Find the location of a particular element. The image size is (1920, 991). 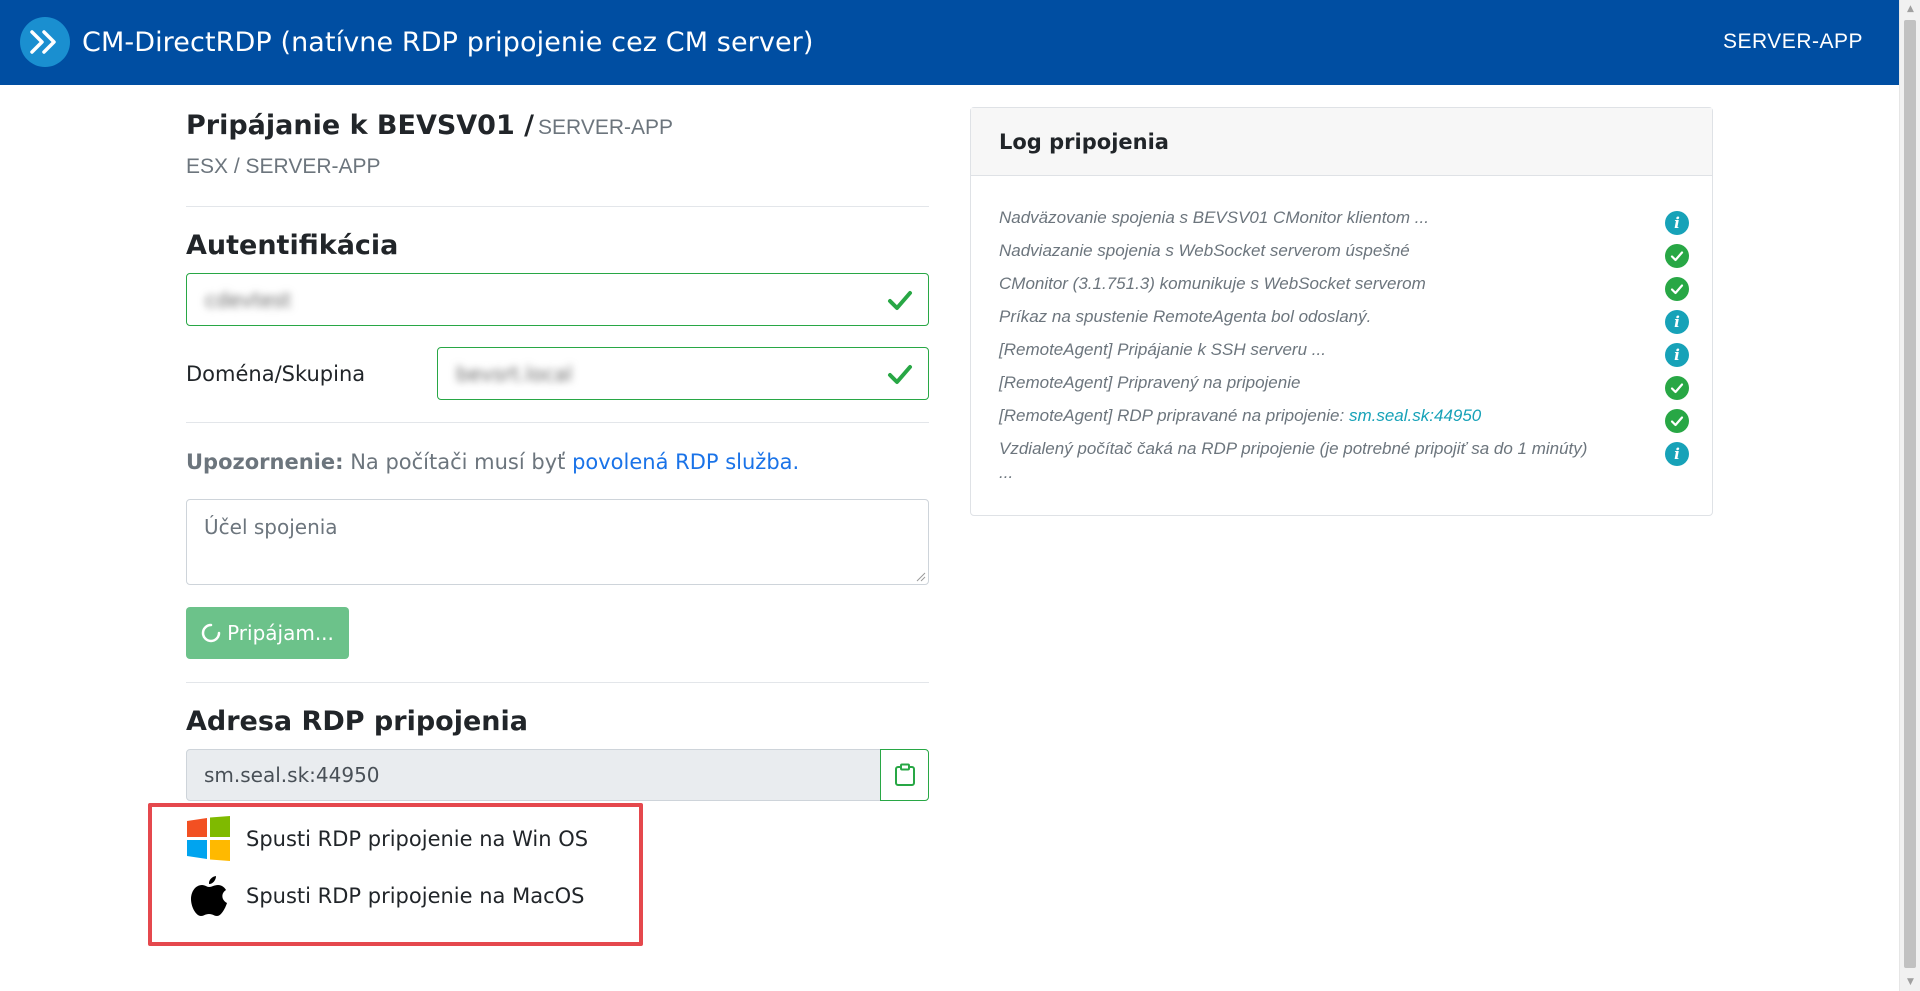

resize-handle-icon is located at coordinates (920, 576).